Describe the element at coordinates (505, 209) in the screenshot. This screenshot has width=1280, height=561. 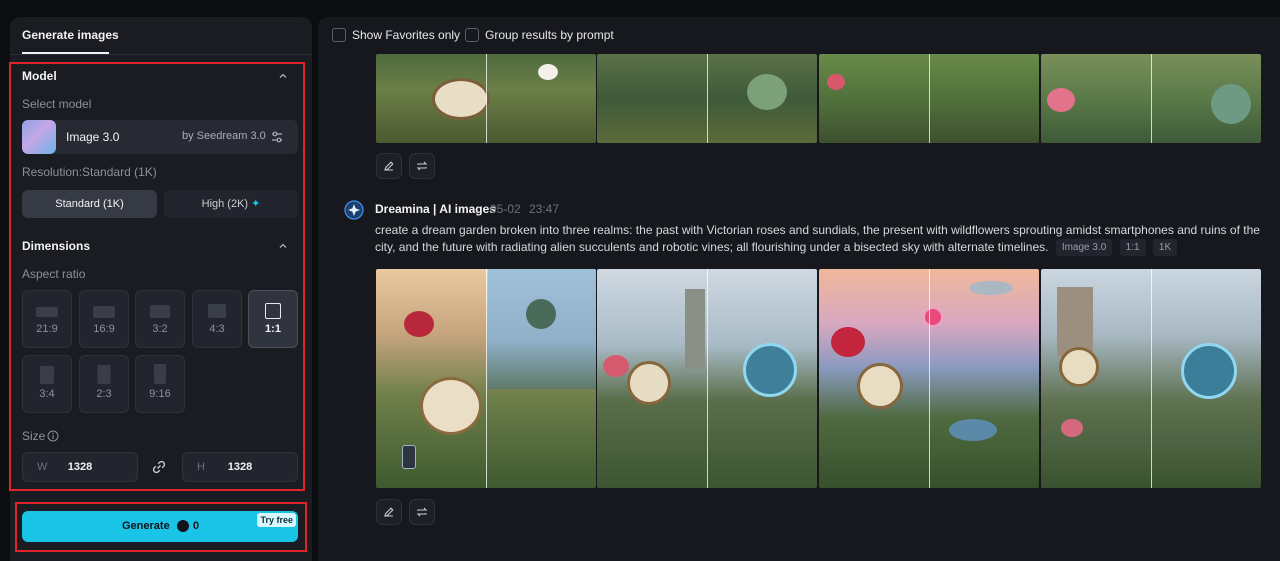
I see `result-date: 05-02` at that location.